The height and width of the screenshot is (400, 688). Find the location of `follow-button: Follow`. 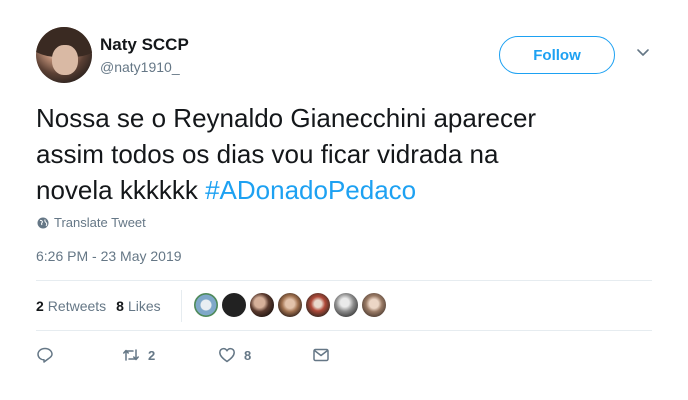

follow-button: Follow is located at coordinates (557, 55).